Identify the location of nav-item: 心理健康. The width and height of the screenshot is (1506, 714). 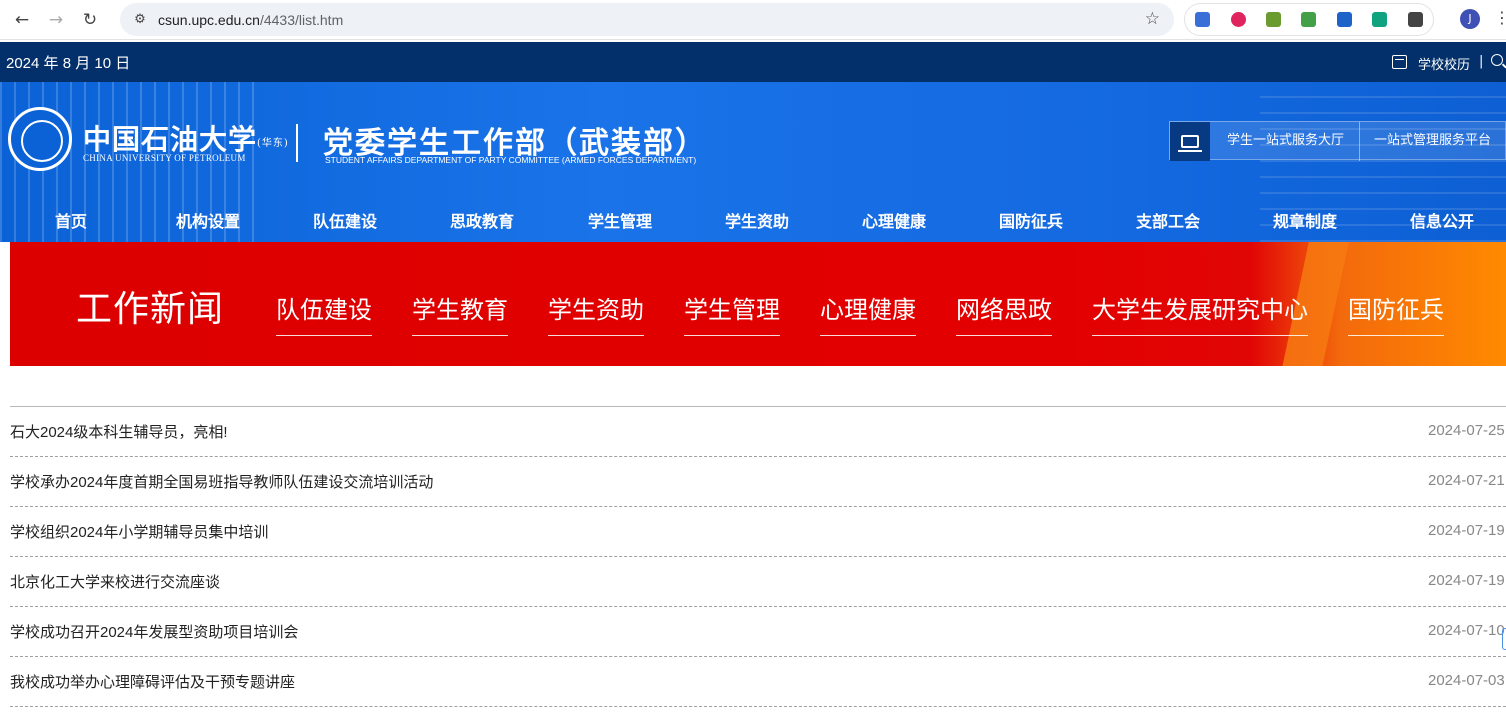
(894, 220).